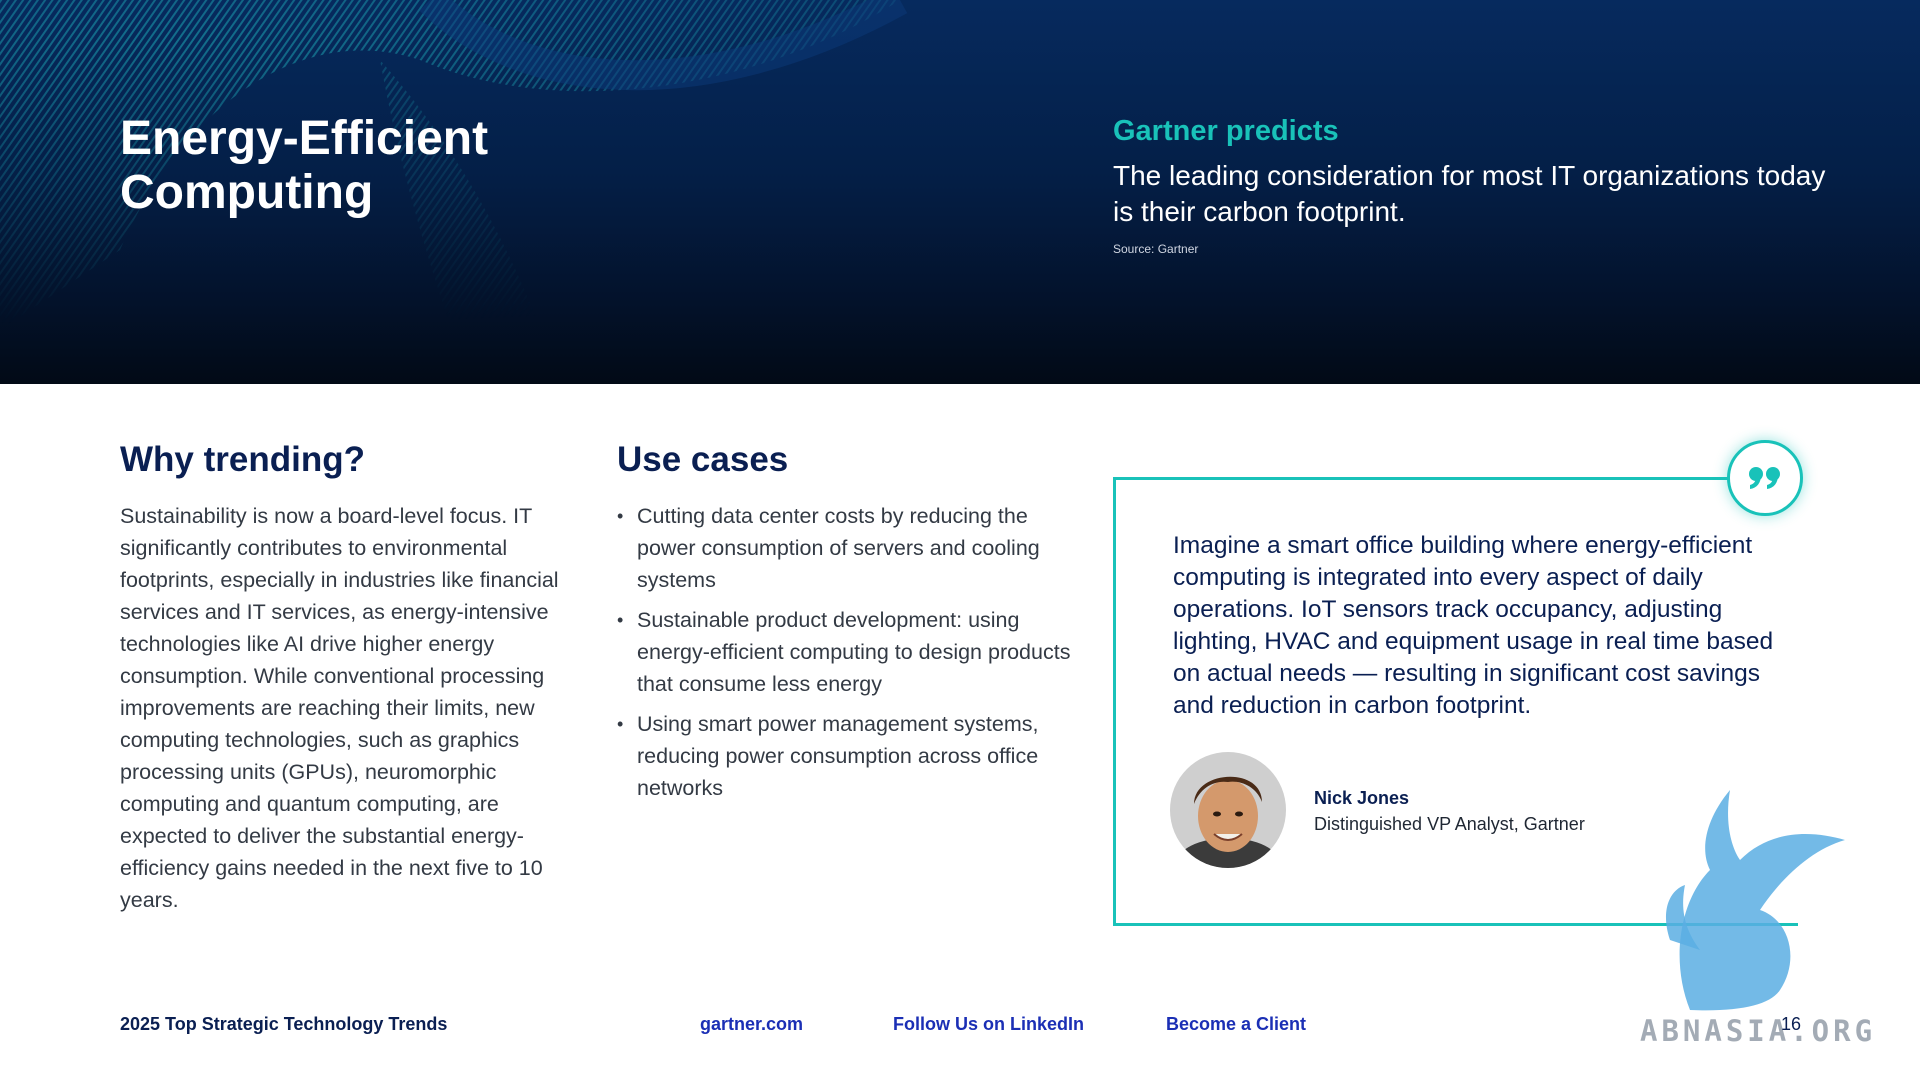  What do you see at coordinates (1228, 810) in the screenshot?
I see `avatar` at bounding box center [1228, 810].